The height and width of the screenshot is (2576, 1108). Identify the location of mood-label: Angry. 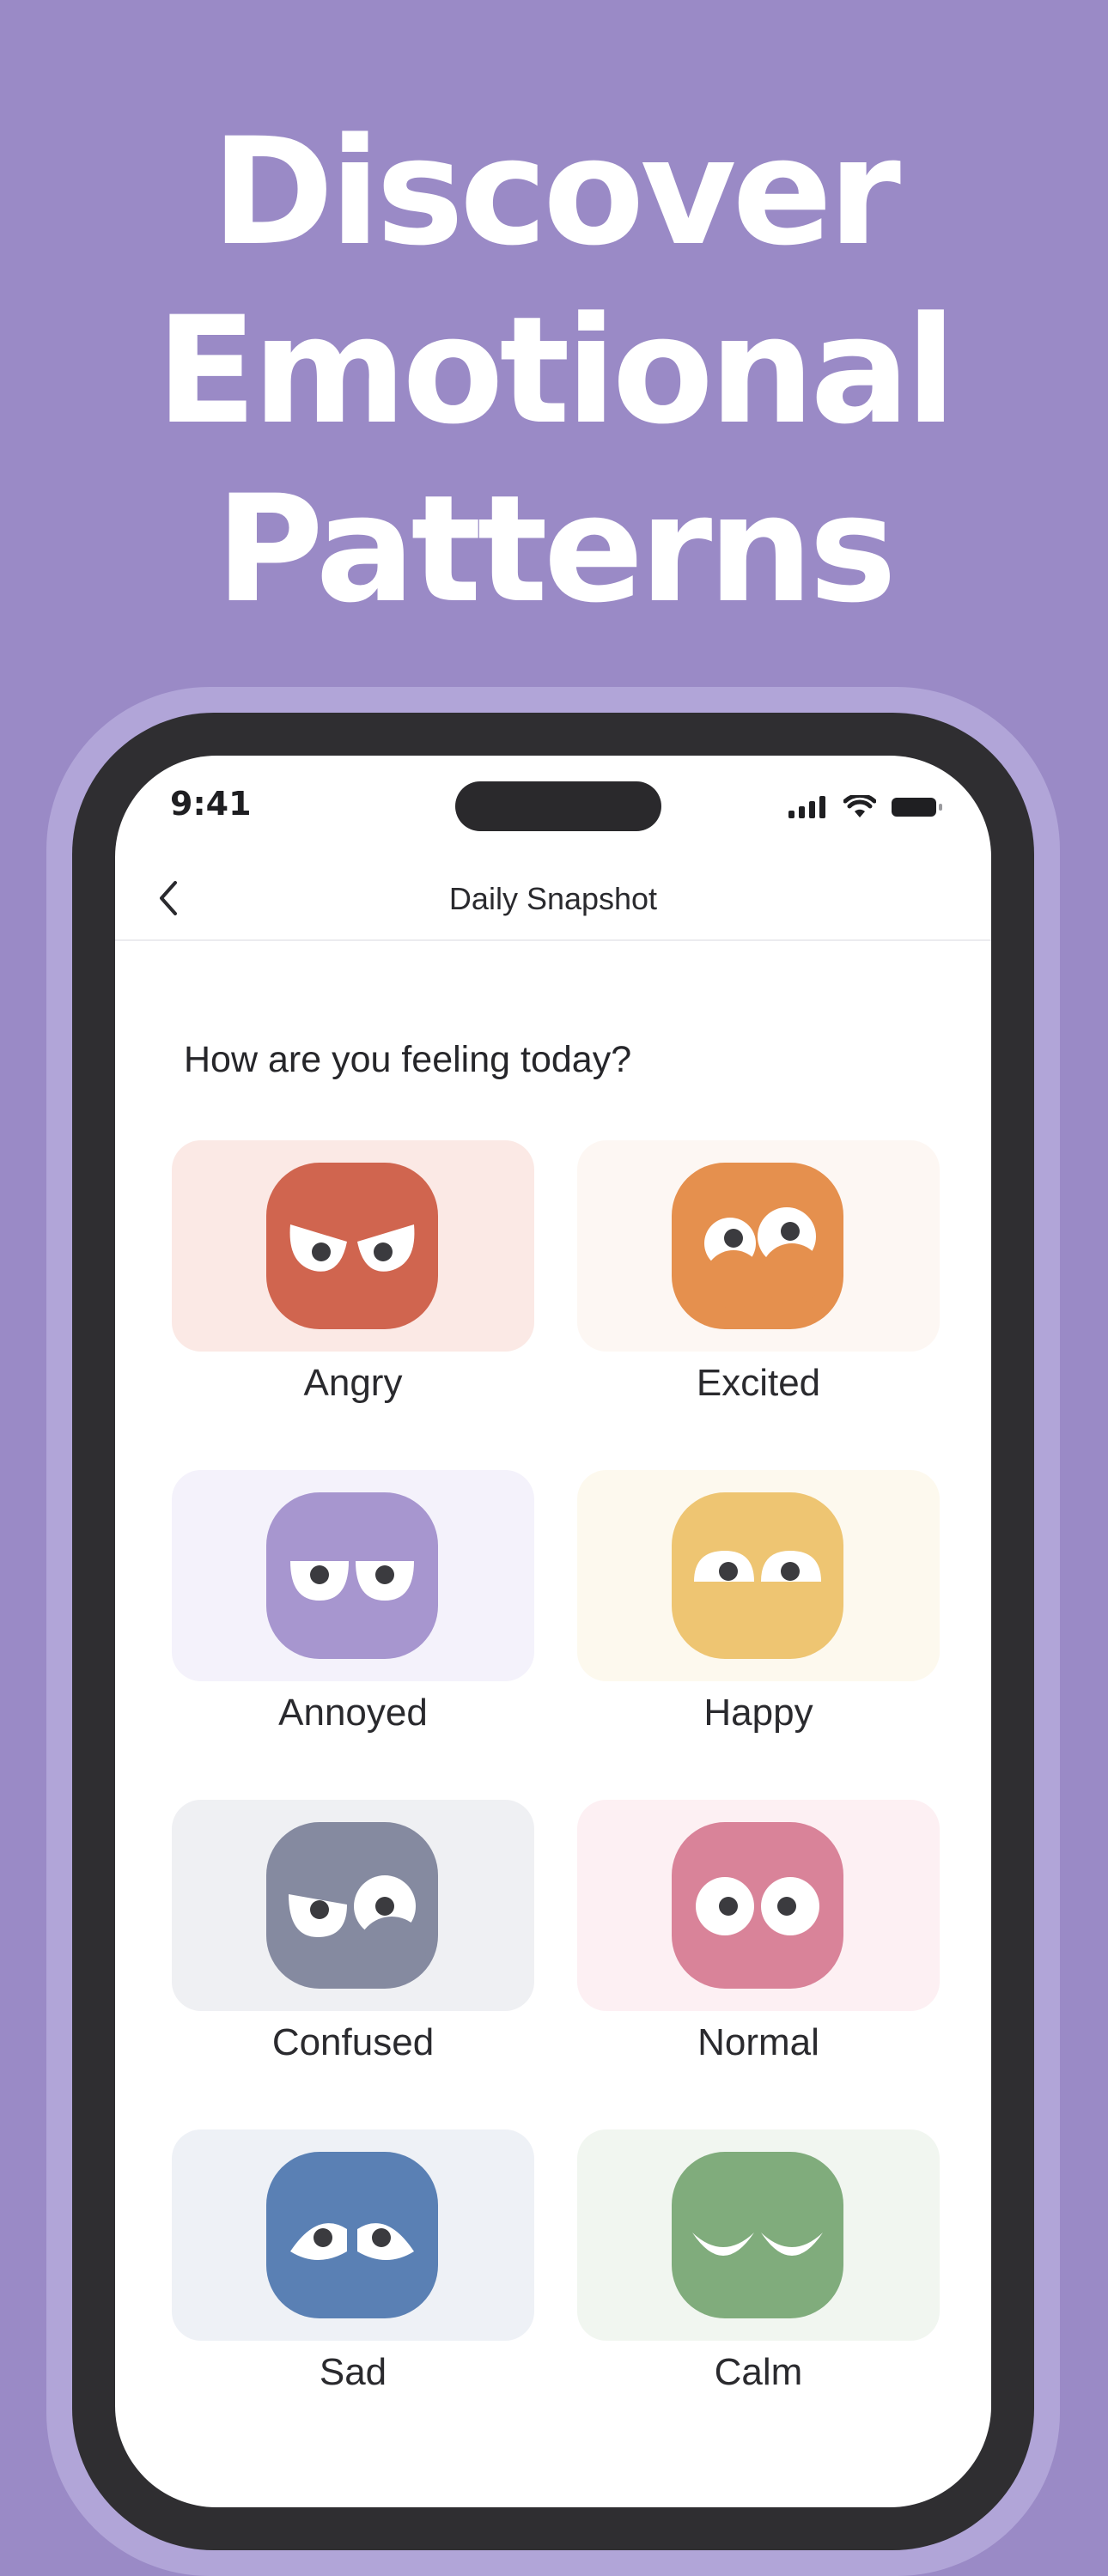
(353, 1383).